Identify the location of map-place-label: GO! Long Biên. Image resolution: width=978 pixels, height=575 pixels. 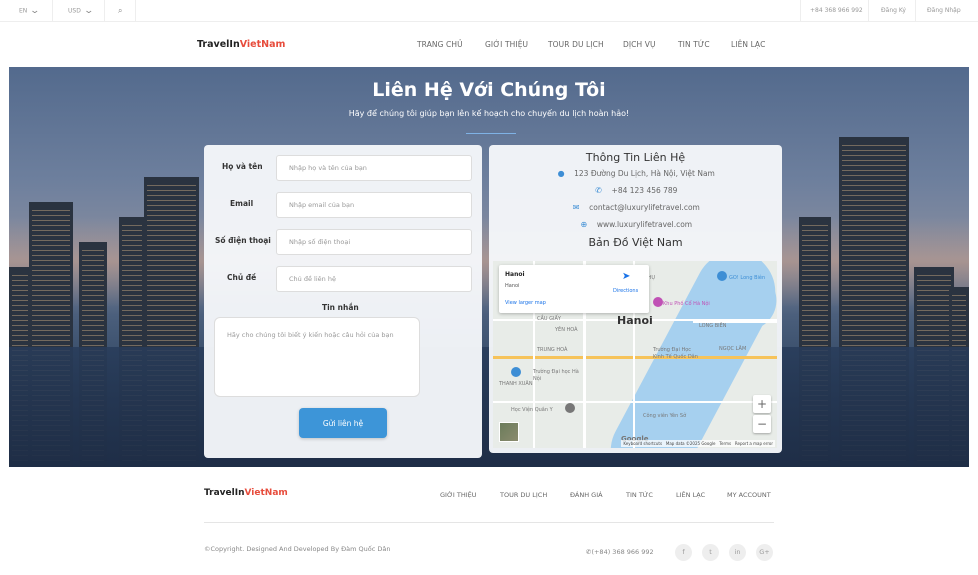
(747, 278).